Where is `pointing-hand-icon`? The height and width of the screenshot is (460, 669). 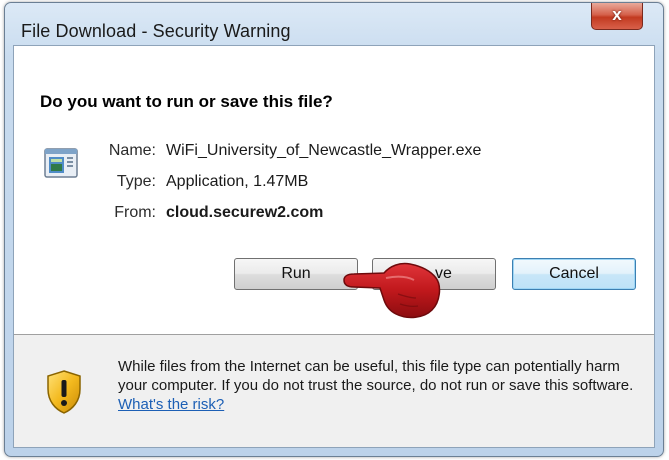 pointing-hand-icon is located at coordinates (395, 291).